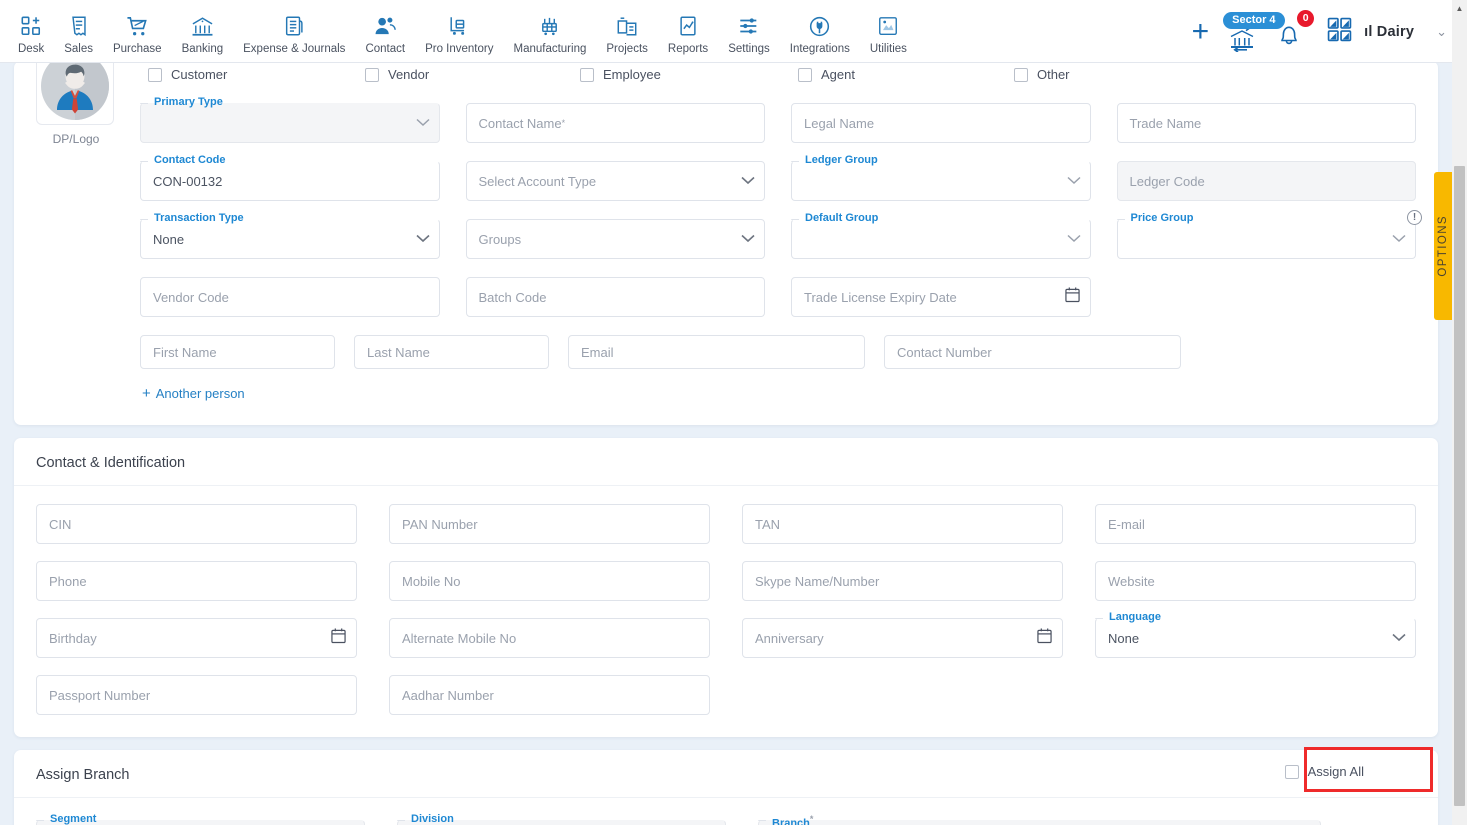 Image resolution: width=1467 pixels, height=825 pixels. Describe the element at coordinates (1042, 74) in the screenshot. I see `checkbox-other: Other` at that location.